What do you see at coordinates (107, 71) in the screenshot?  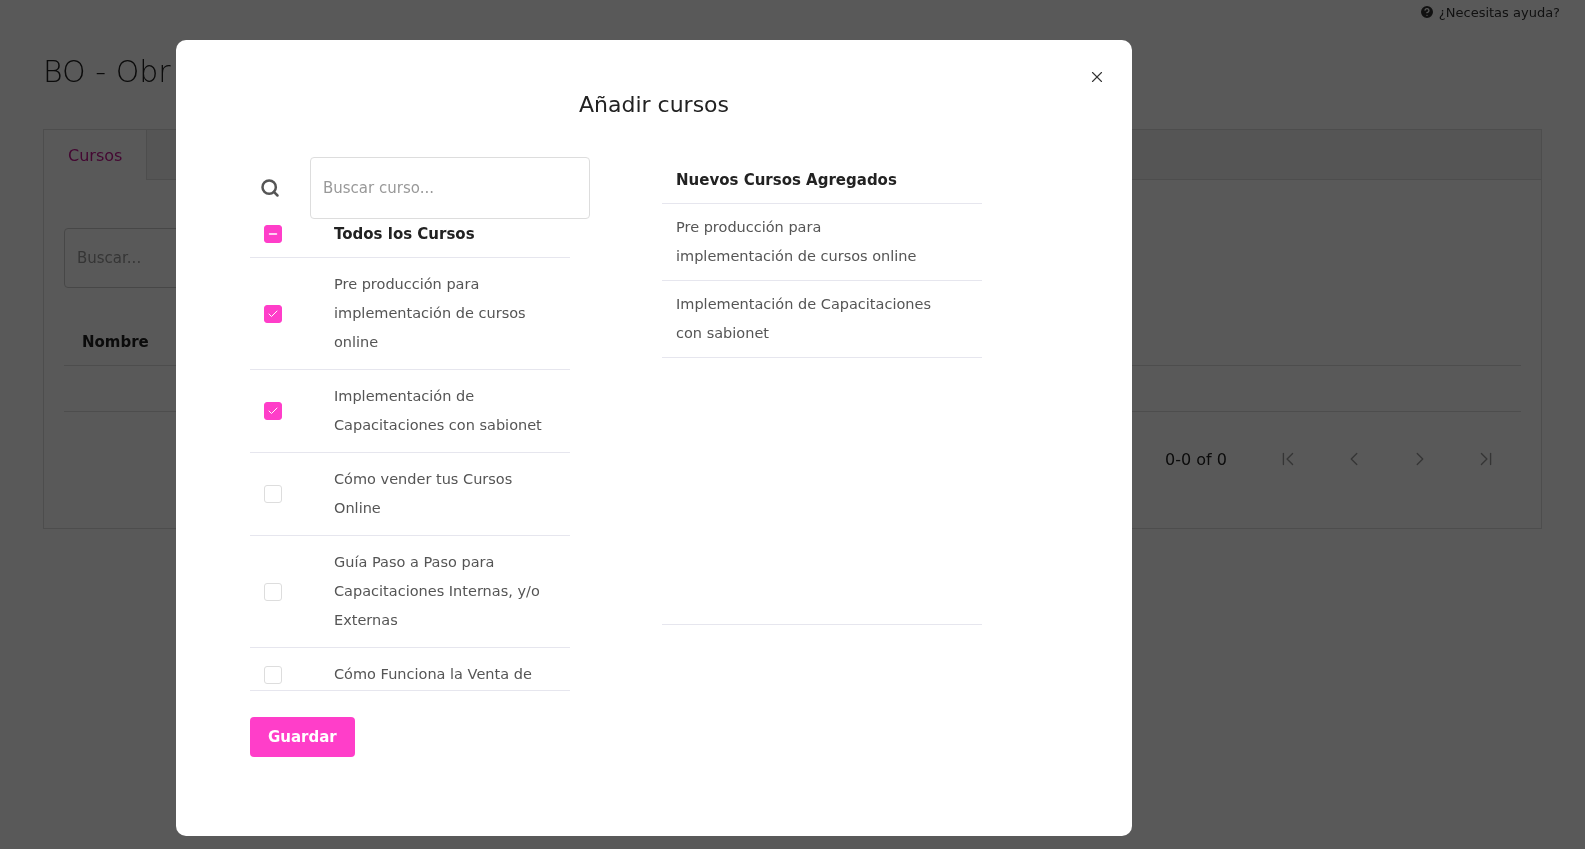 I see `page-title: BO - Obr` at bounding box center [107, 71].